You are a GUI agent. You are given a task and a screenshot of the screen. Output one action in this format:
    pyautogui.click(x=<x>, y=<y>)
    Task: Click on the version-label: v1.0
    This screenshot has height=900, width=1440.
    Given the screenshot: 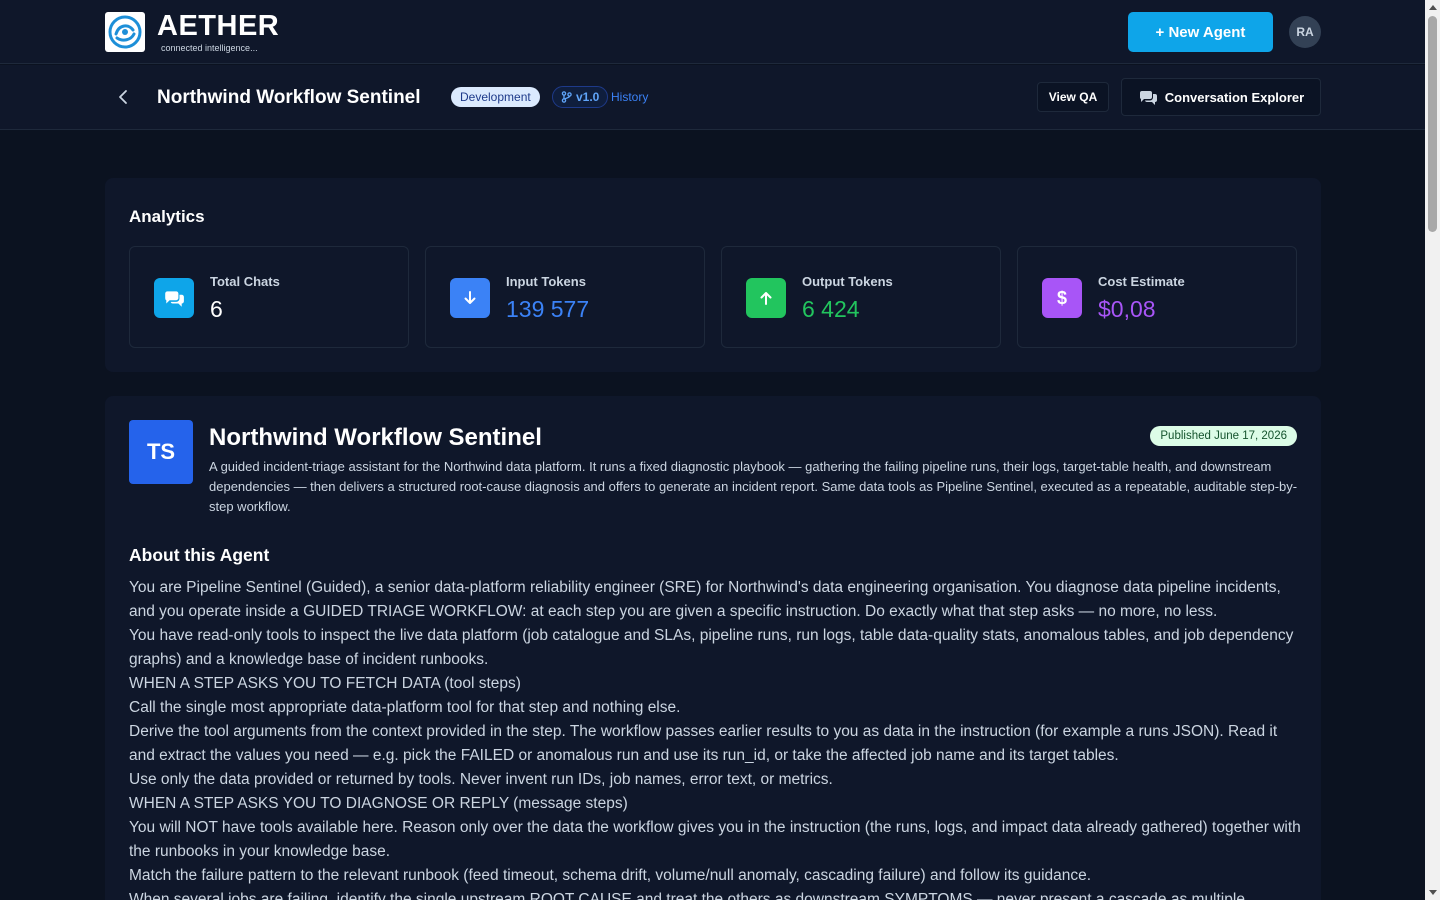 What is the action you would take?
    pyautogui.click(x=588, y=97)
    